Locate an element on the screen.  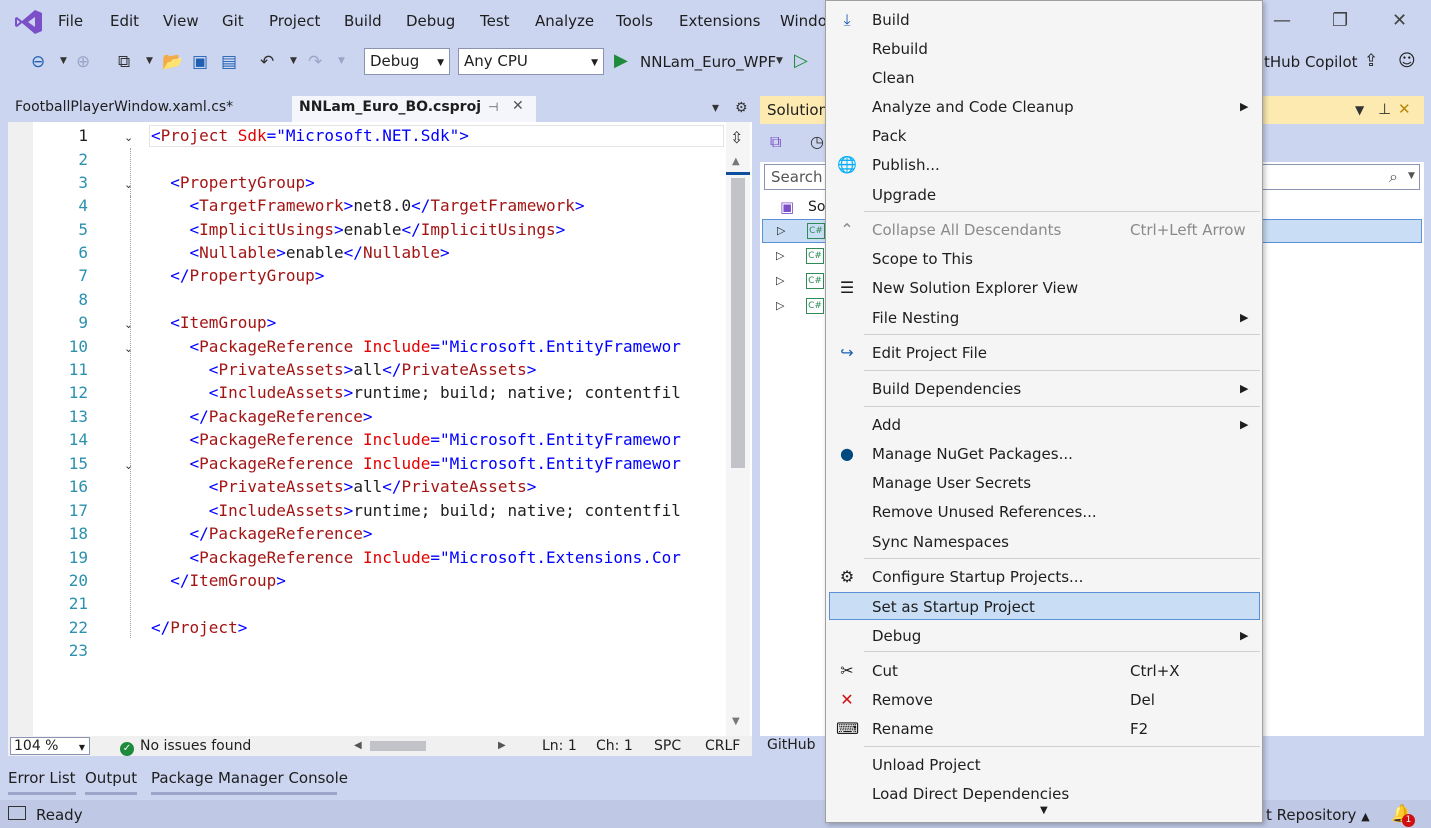
search-options-icon: ▼ is located at coordinates (1411, 176).